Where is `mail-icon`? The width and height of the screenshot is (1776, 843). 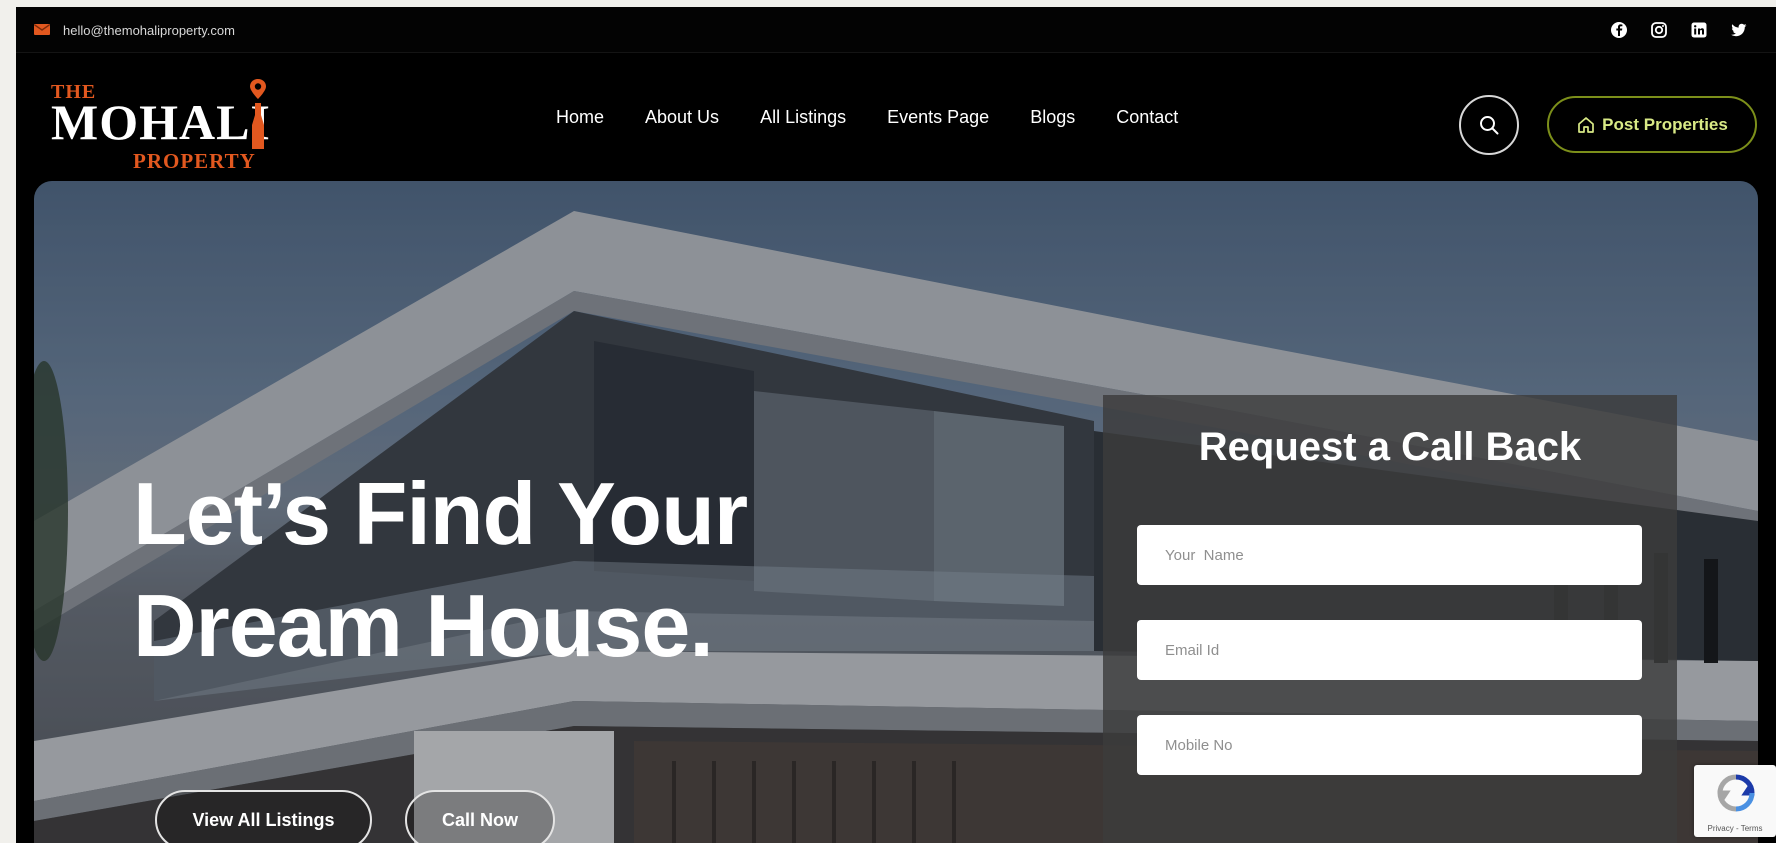
mail-icon is located at coordinates (42, 29).